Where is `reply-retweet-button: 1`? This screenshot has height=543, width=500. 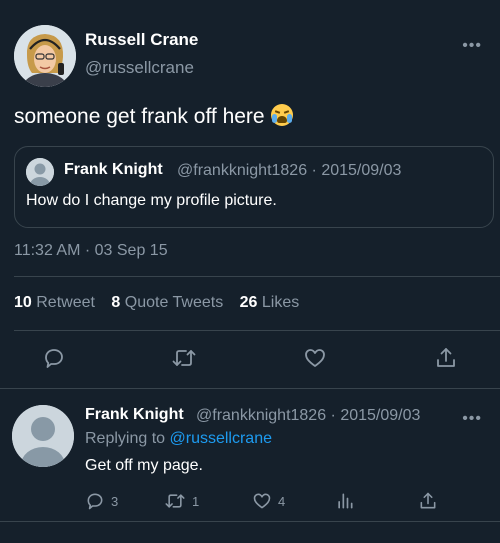
reply-retweet-button: 1 is located at coordinates (181, 501).